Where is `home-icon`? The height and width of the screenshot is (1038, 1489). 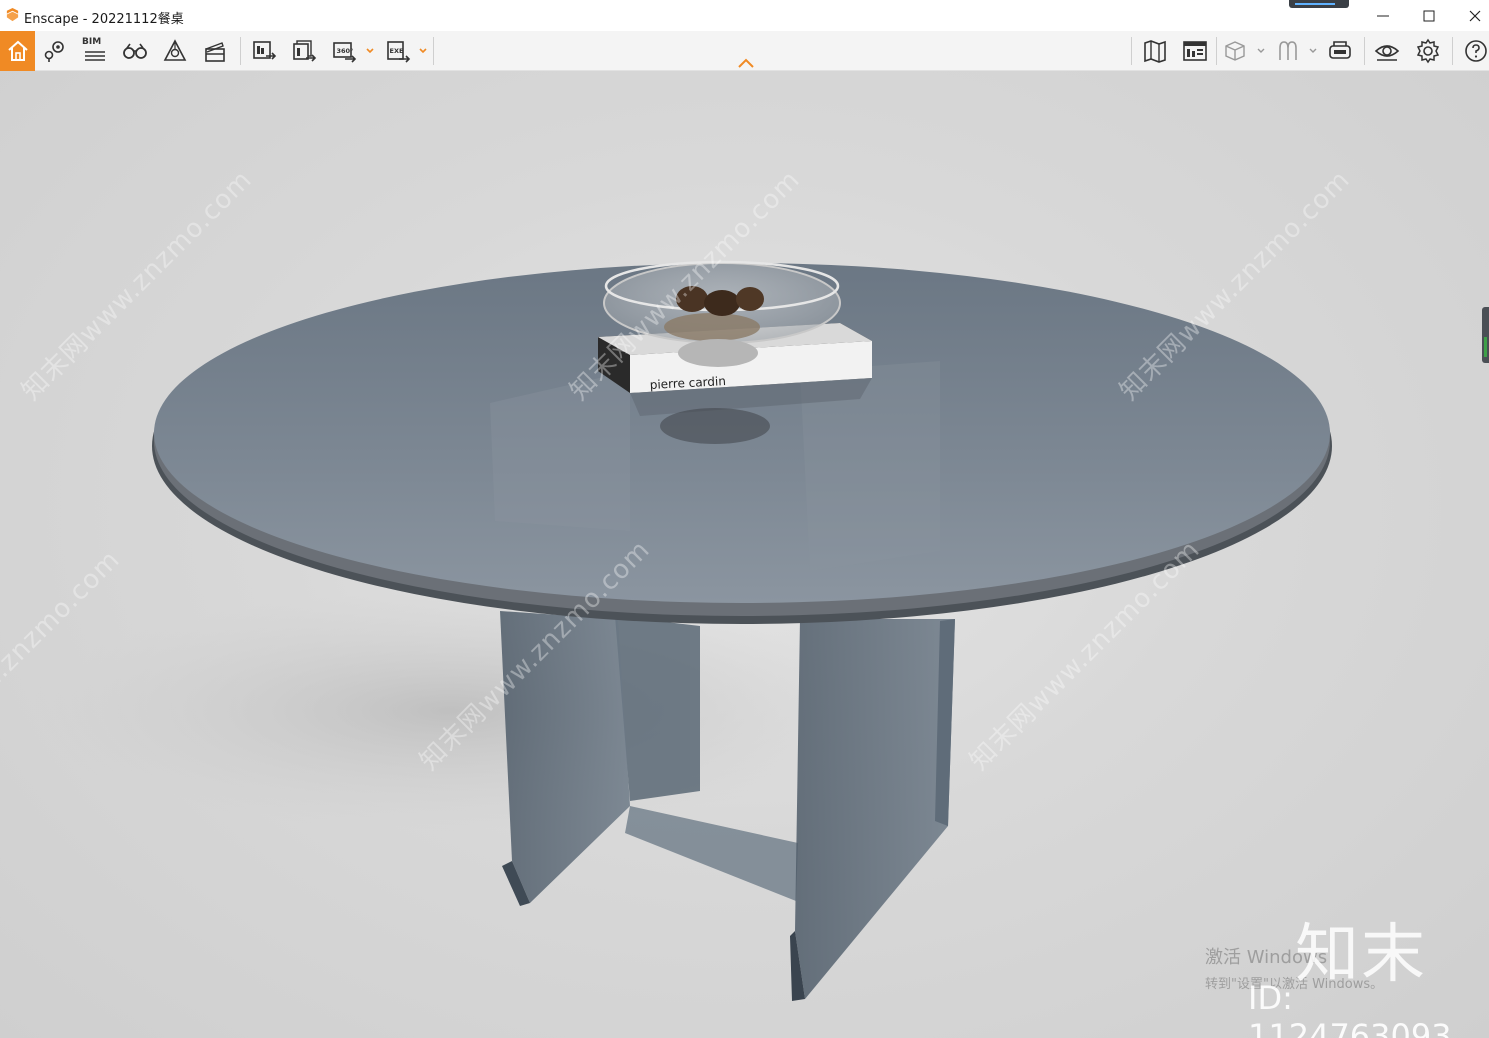 home-icon is located at coordinates (17, 50).